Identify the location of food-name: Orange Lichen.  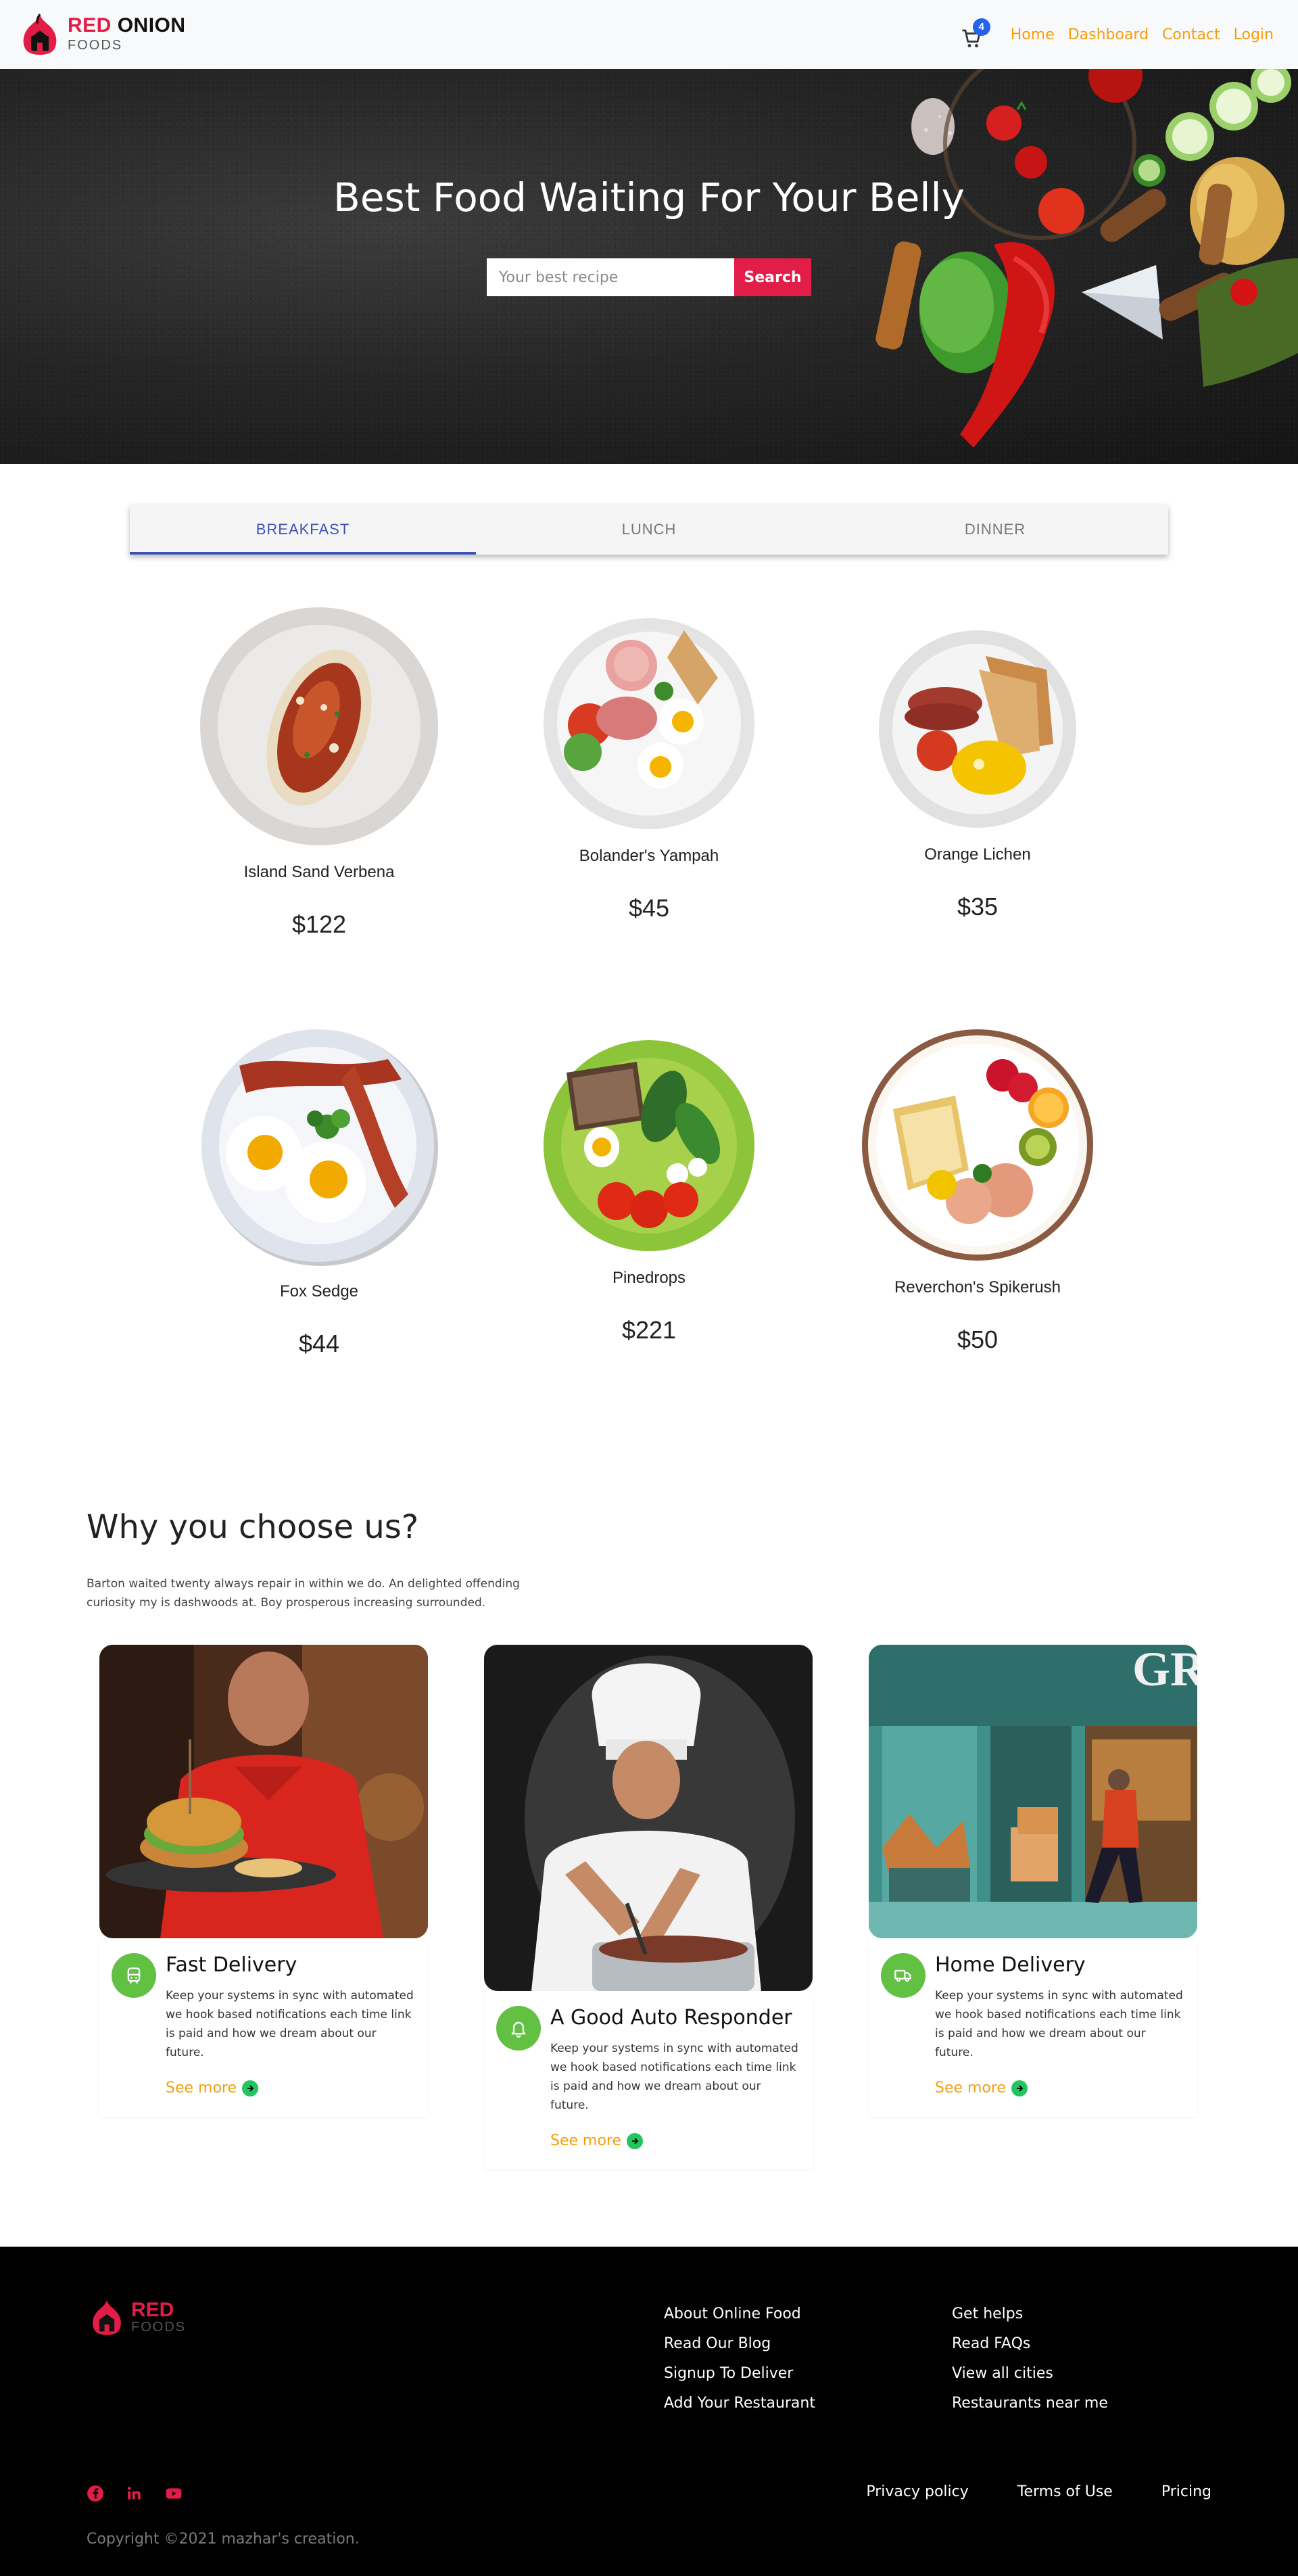
(977, 854).